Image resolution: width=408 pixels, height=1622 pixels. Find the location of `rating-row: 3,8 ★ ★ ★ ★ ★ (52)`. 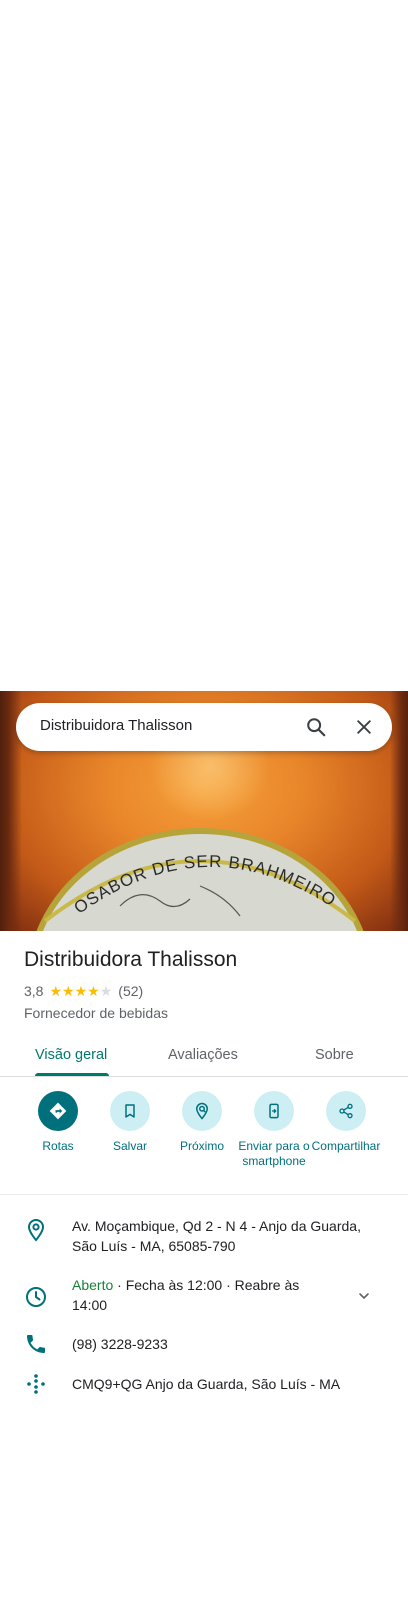

rating-row: 3,8 ★ ★ ★ ★ ★ (52) is located at coordinates (83, 991).